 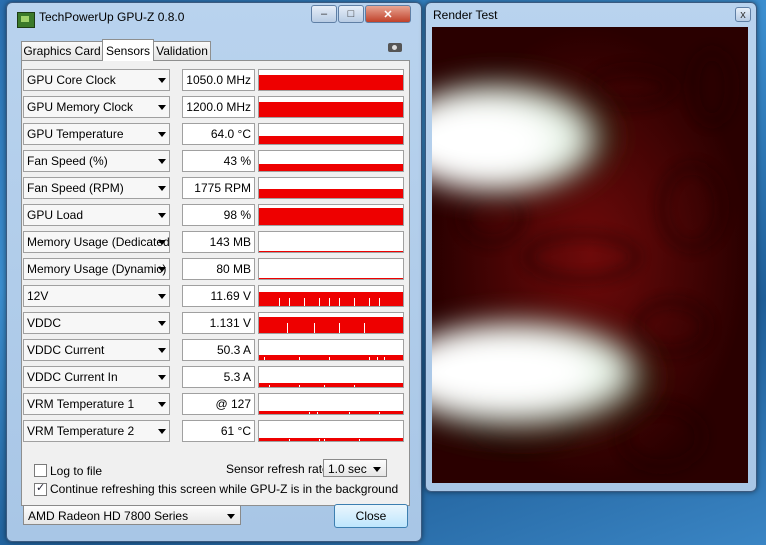 I want to click on sensor-row-vrm-temperature-2: VRM Temperature 2 61 °C, so click(x=213, y=431).